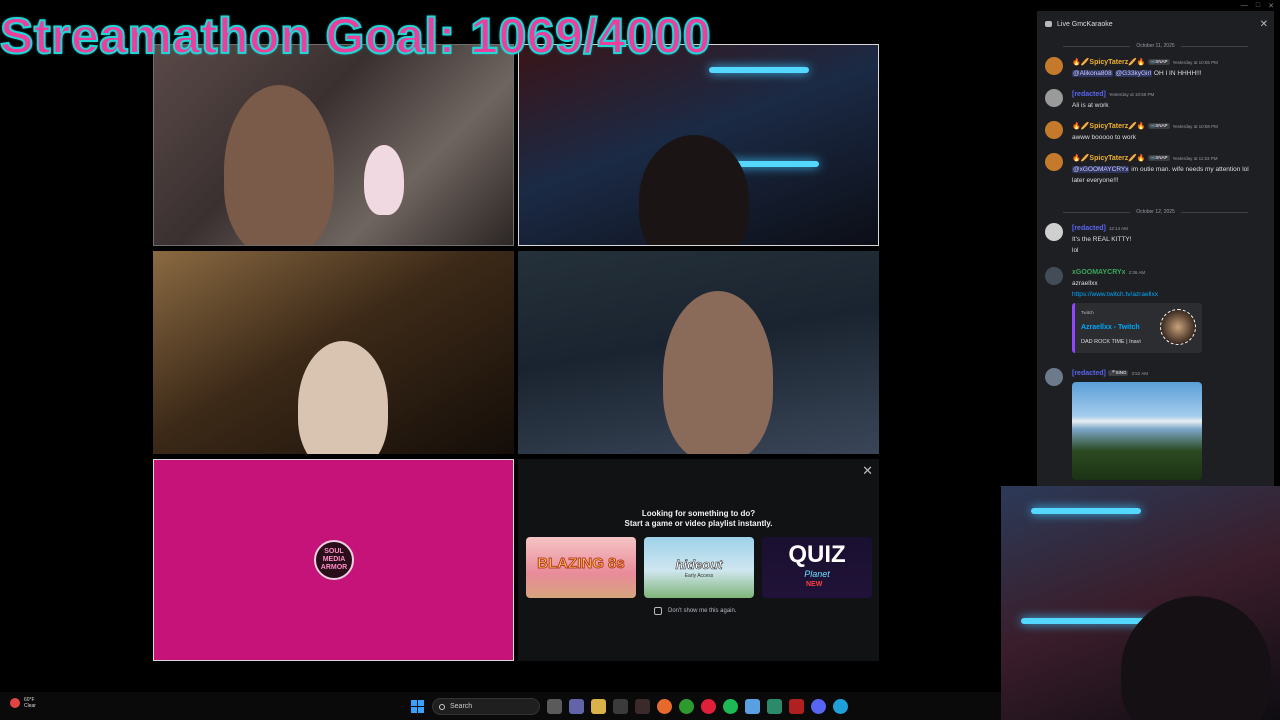 This screenshot has height=720, width=1280. I want to click on spotify-icon, so click(730, 706).